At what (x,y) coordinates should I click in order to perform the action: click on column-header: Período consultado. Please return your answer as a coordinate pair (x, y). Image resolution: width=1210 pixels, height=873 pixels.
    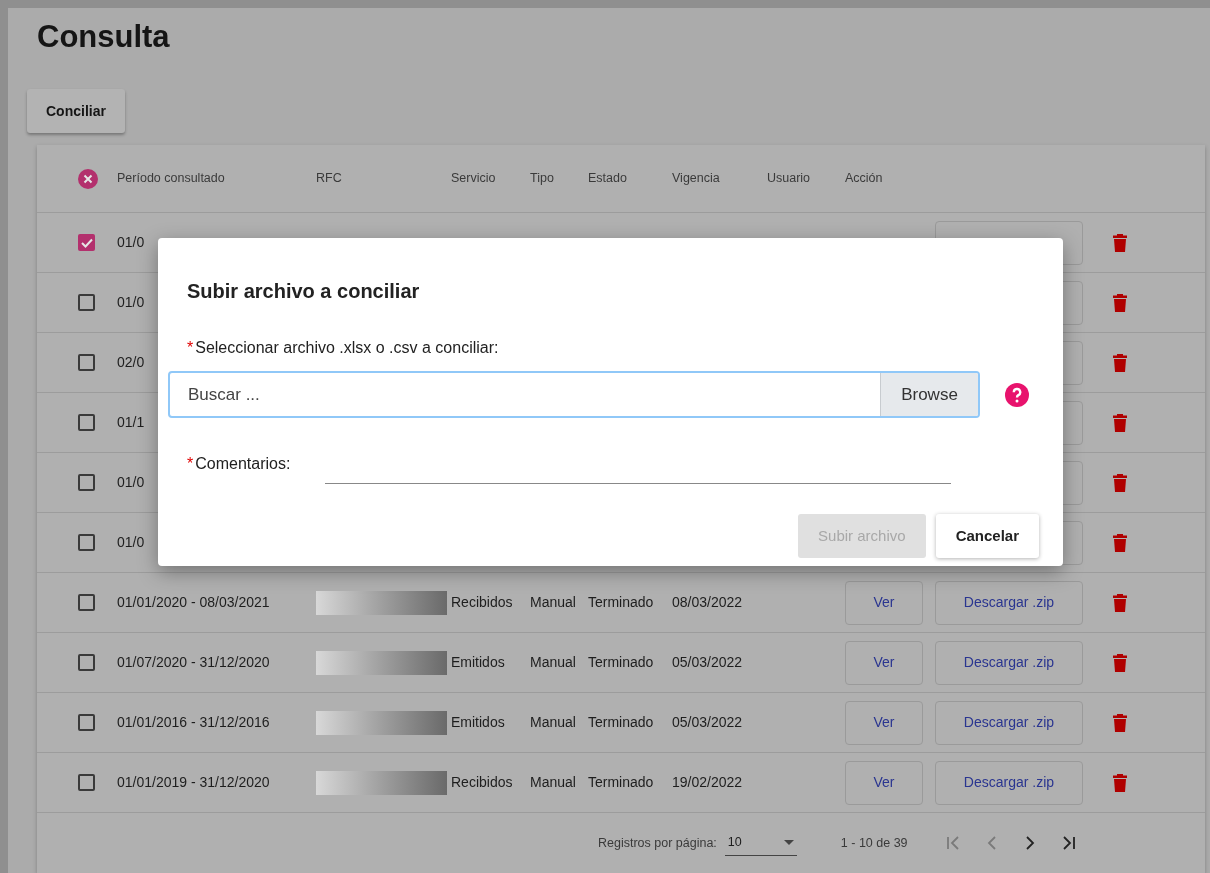
    Looking at the image, I should click on (171, 178).